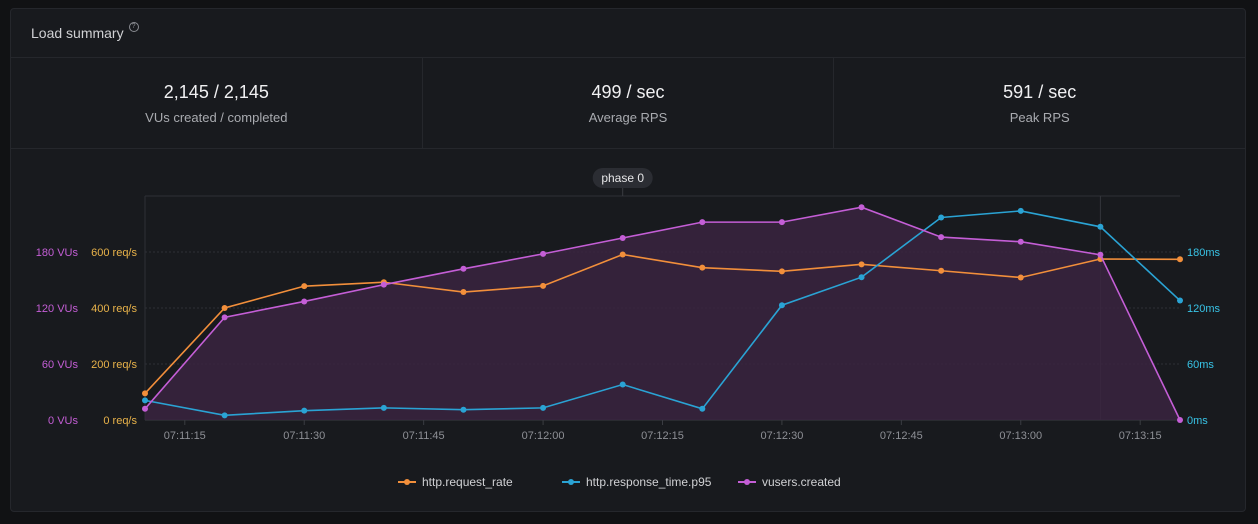 The height and width of the screenshot is (524, 1258). Describe the element at coordinates (782, 436) in the screenshot. I see `x-tick-label: 07:12:30` at that location.